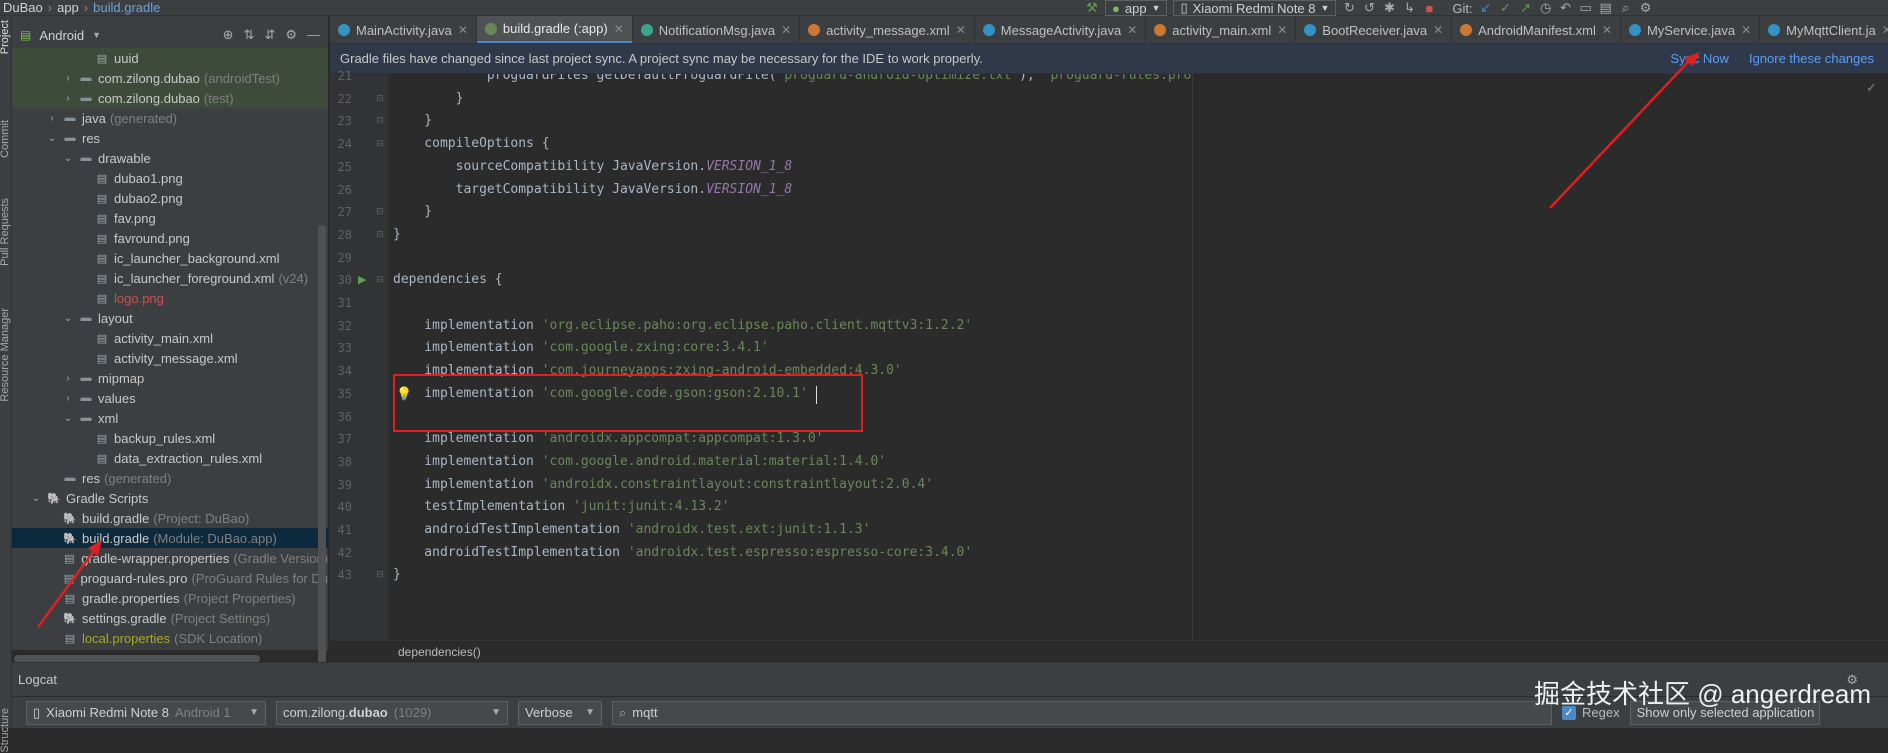 The width and height of the screenshot is (1888, 753). I want to click on git-commit-icon: ✓, so click(1506, 7).